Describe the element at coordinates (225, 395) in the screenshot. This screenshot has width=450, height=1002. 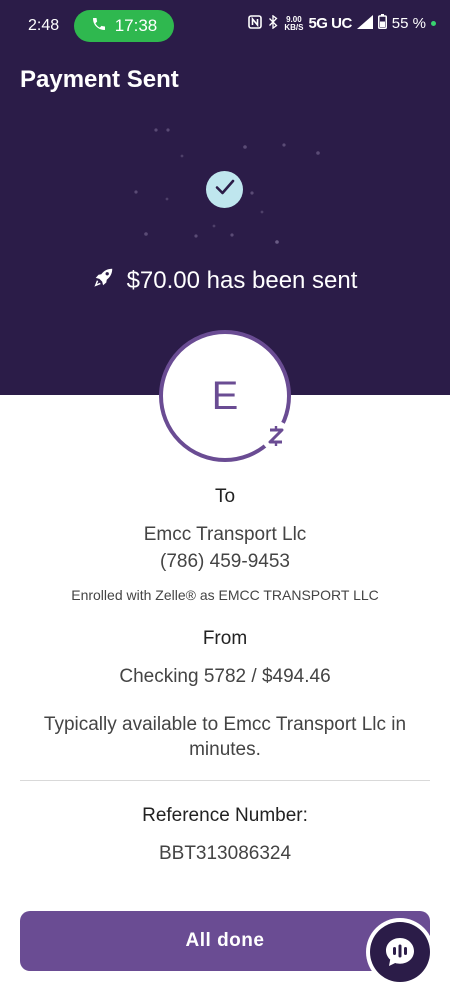
I see `recipient-initial: E` at that location.